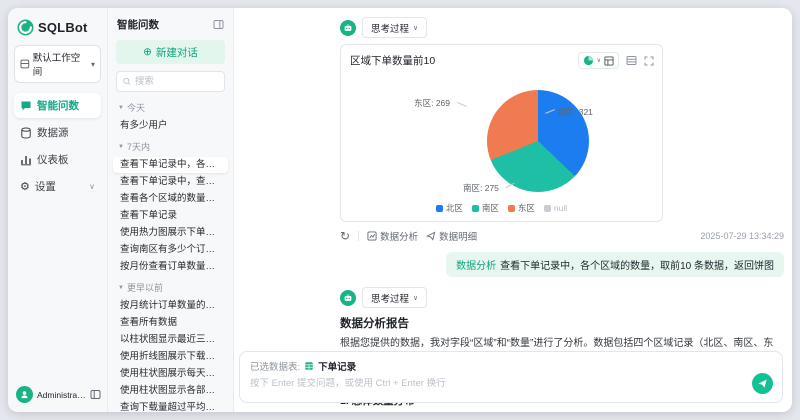  What do you see at coordinates (218, 24) in the screenshot?
I see `collapse-panel-icon` at bounding box center [218, 24].